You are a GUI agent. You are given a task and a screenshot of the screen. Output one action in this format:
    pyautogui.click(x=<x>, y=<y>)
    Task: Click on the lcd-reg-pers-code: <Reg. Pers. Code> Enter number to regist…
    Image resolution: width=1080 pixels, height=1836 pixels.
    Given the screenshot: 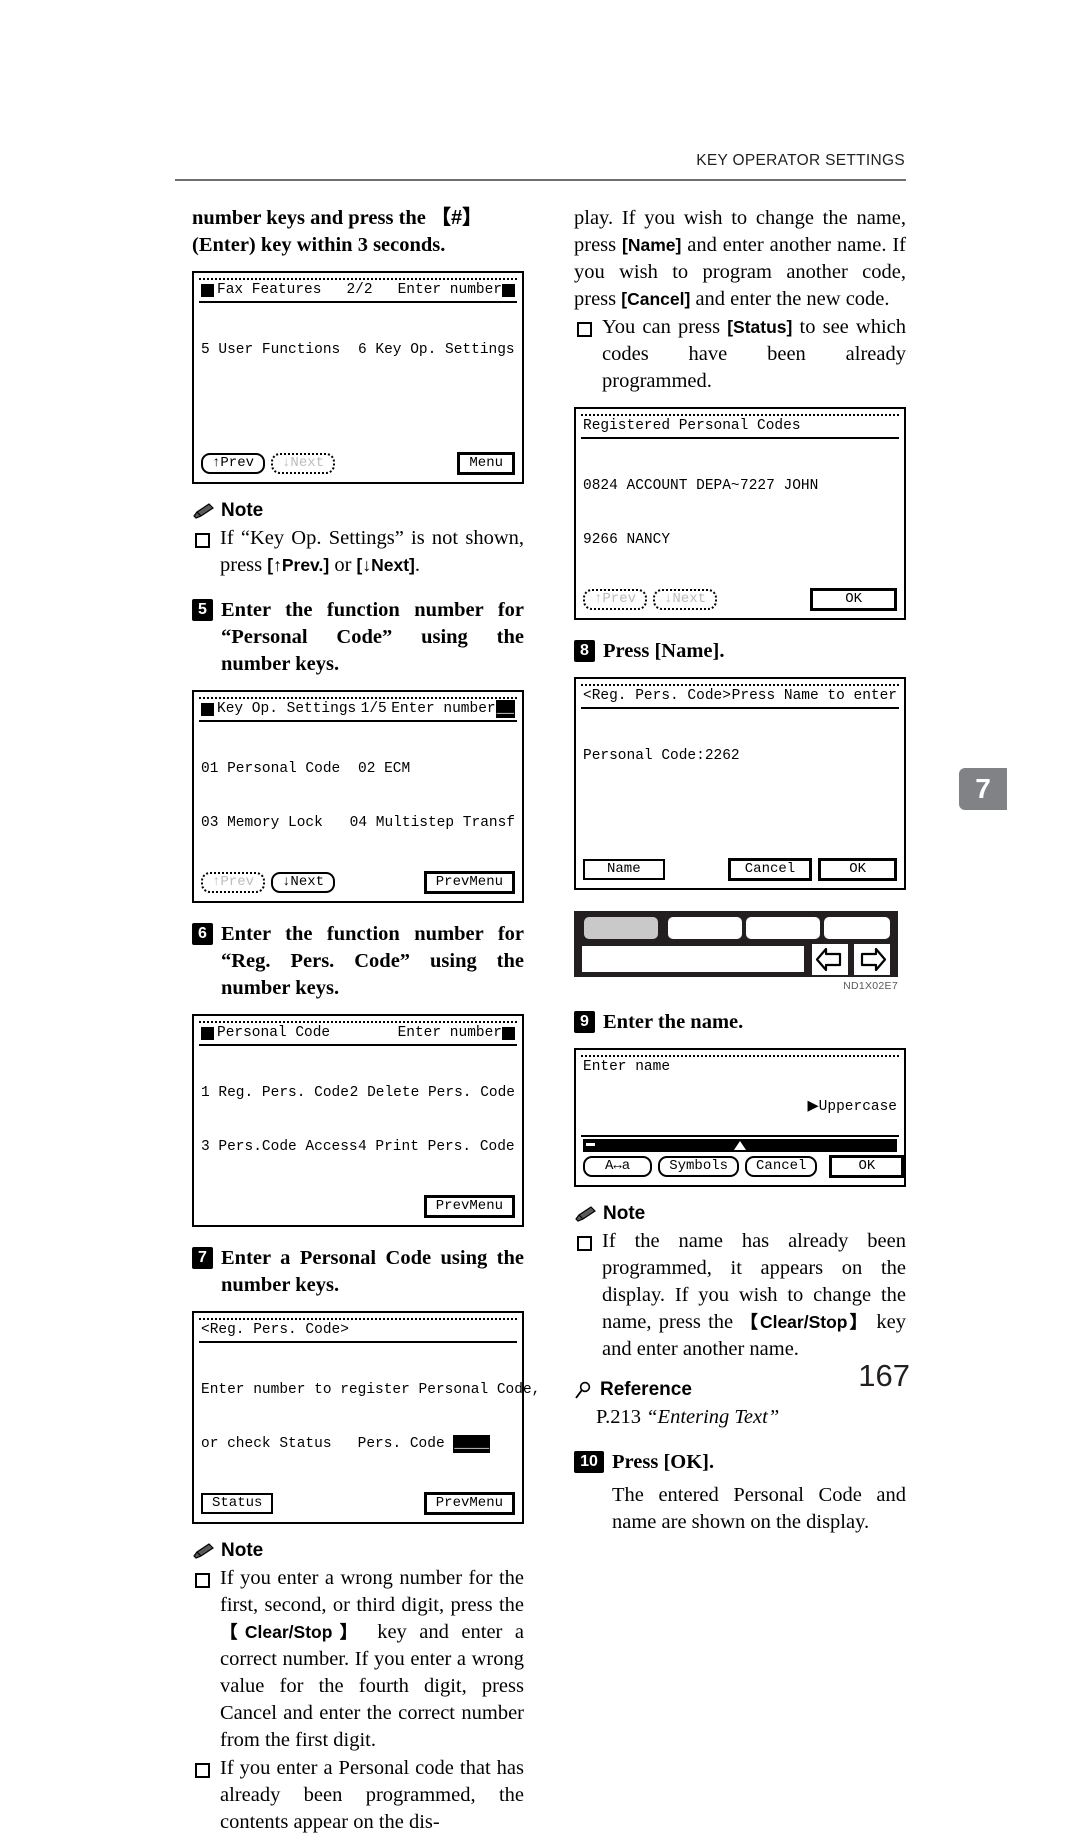 What is the action you would take?
    pyautogui.click(x=366, y=1417)
    